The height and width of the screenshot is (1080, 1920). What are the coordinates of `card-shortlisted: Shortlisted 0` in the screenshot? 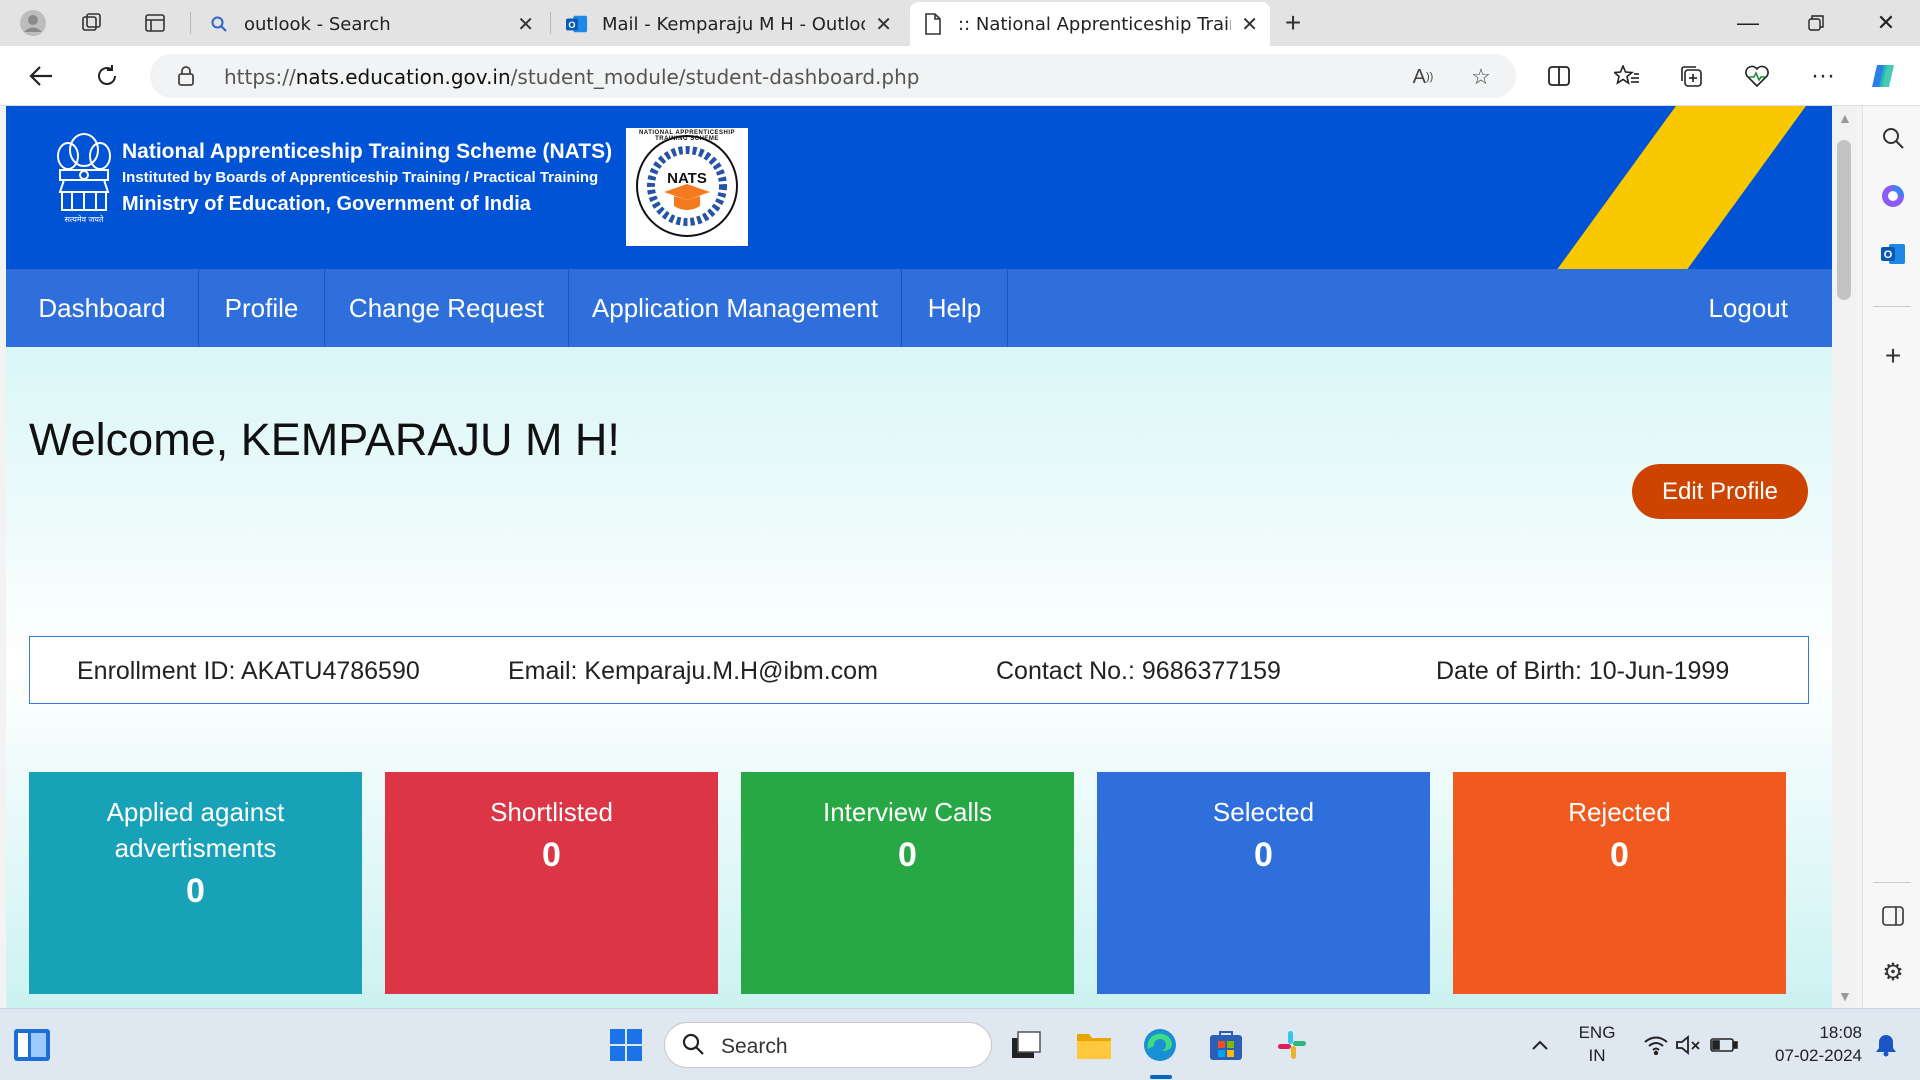 It's located at (551, 883).